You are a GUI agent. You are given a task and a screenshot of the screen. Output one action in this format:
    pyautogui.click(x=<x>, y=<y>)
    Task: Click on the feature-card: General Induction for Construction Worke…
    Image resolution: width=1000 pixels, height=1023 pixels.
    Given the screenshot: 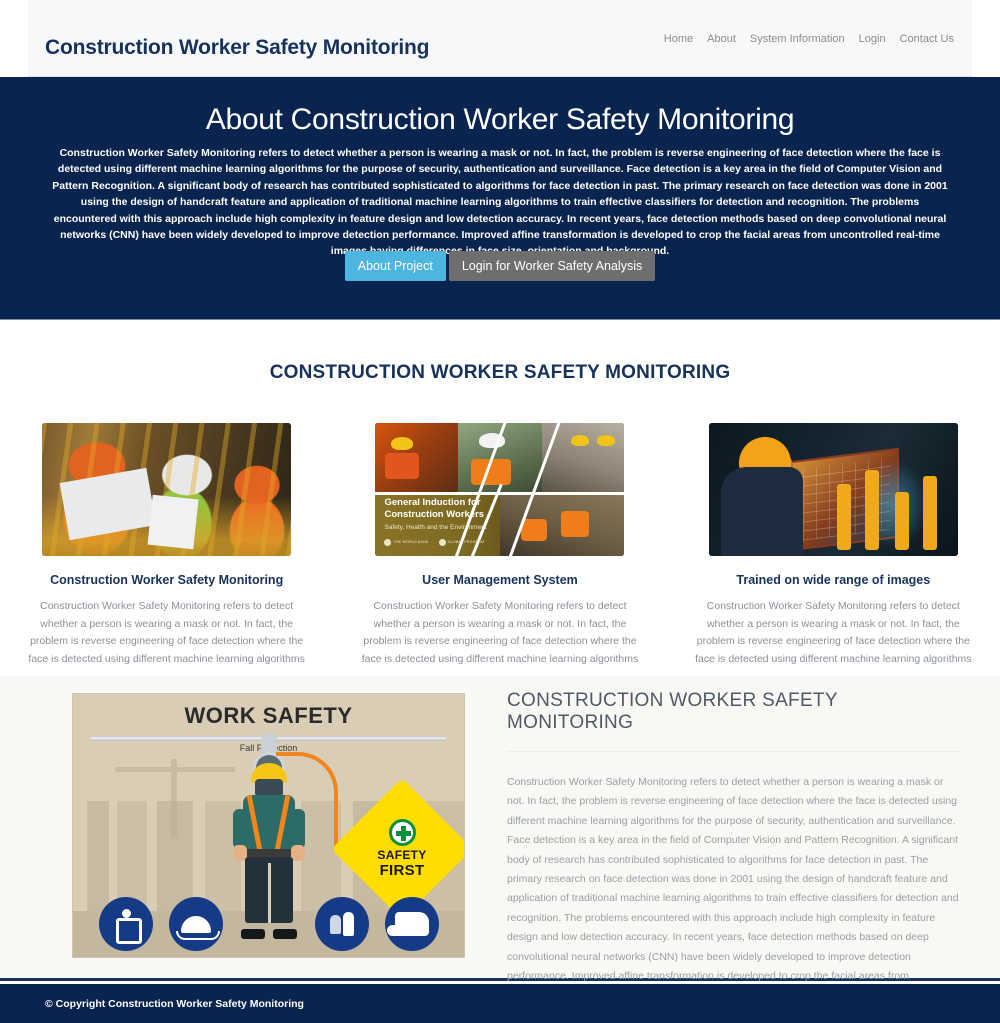 What is the action you would take?
    pyautogui.click(x=499, y=545)
    